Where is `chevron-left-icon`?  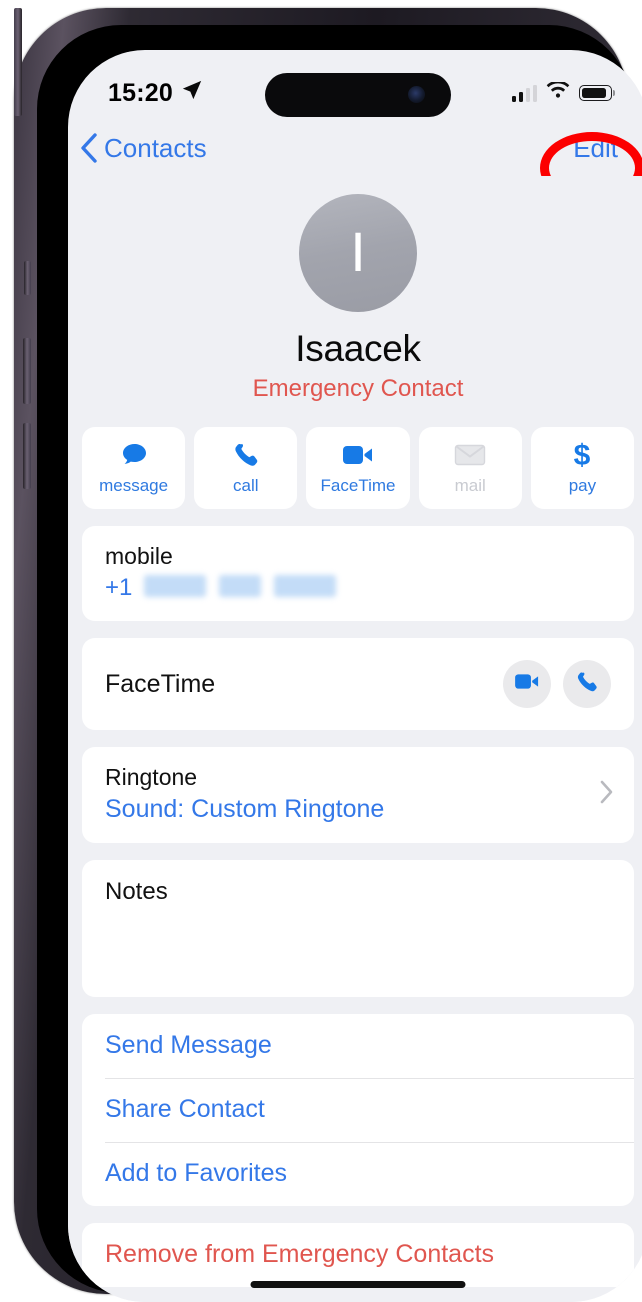 chevron-left-icon is located at coordinates (88, 148).